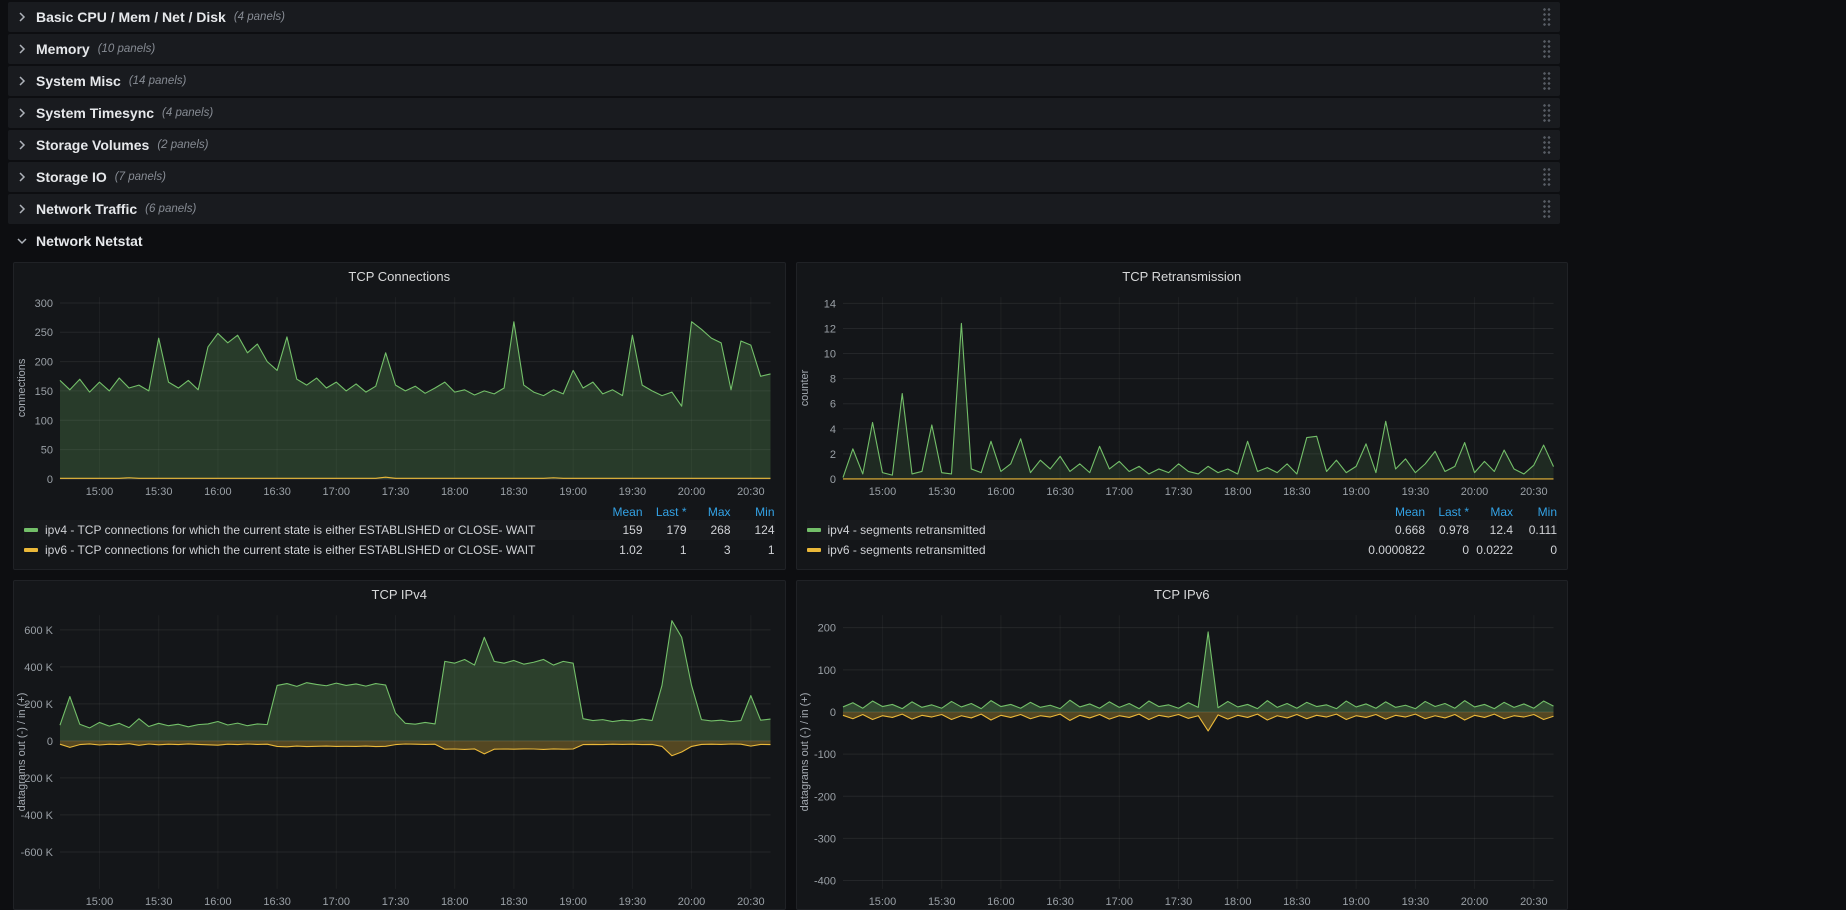 The height and width of the screenshot is (910, 1846). What do you see at coordinates (1409, 530) in the screenshot?
I see `legend-value-mean: 0.668` at bounding box center [1409, 530].